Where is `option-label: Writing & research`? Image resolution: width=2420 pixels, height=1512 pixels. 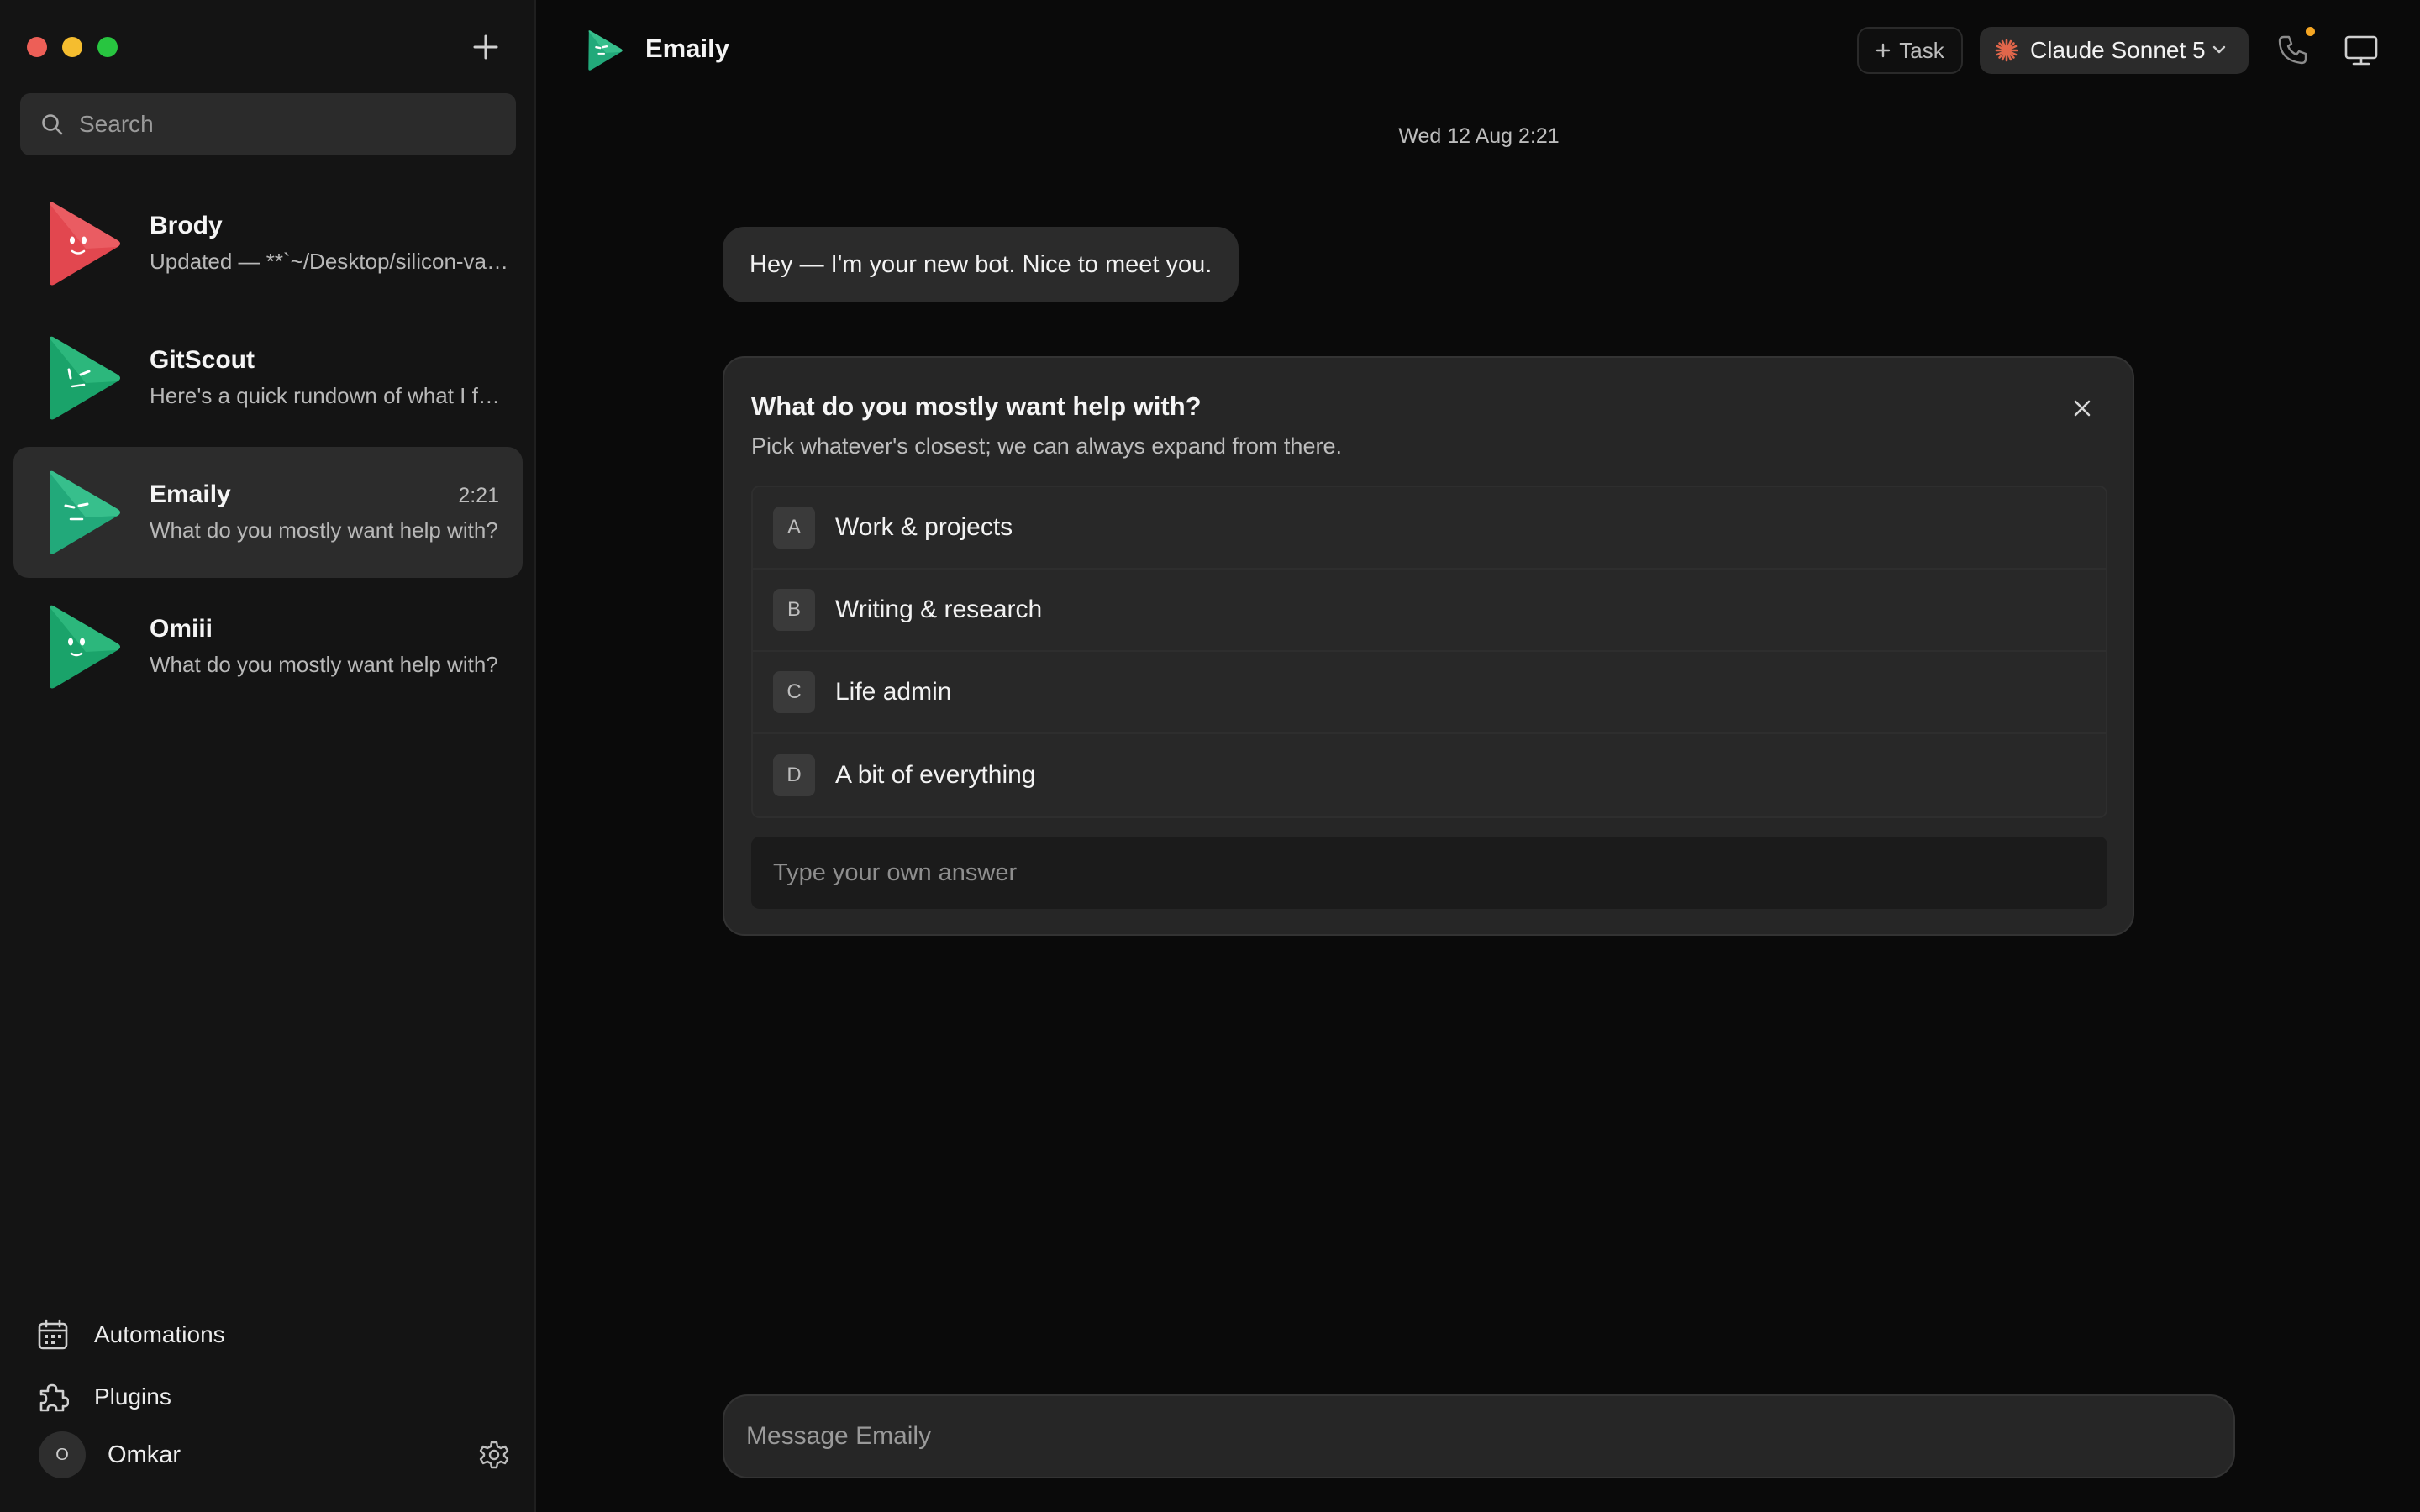
option-label: Writing & research is located at coordinates (939, 609).